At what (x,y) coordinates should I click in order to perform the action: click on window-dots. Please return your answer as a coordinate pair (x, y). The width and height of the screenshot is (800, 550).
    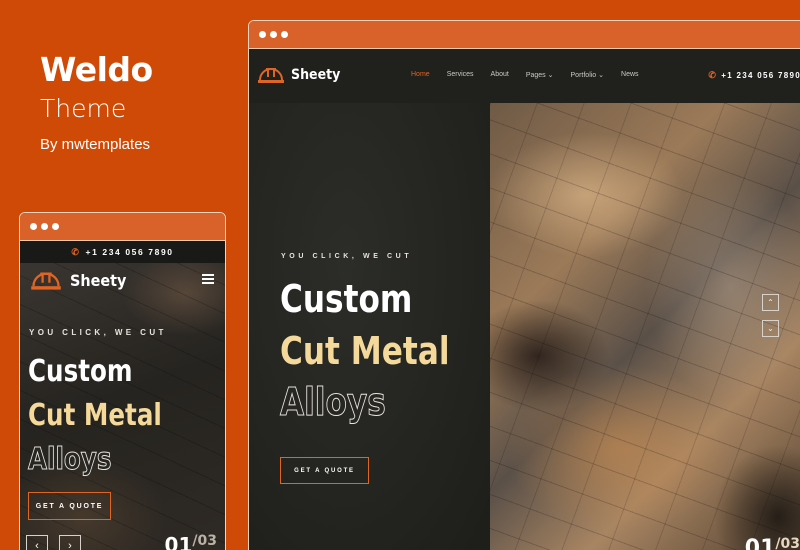
    Looking at the image, I should click on (273, 34).